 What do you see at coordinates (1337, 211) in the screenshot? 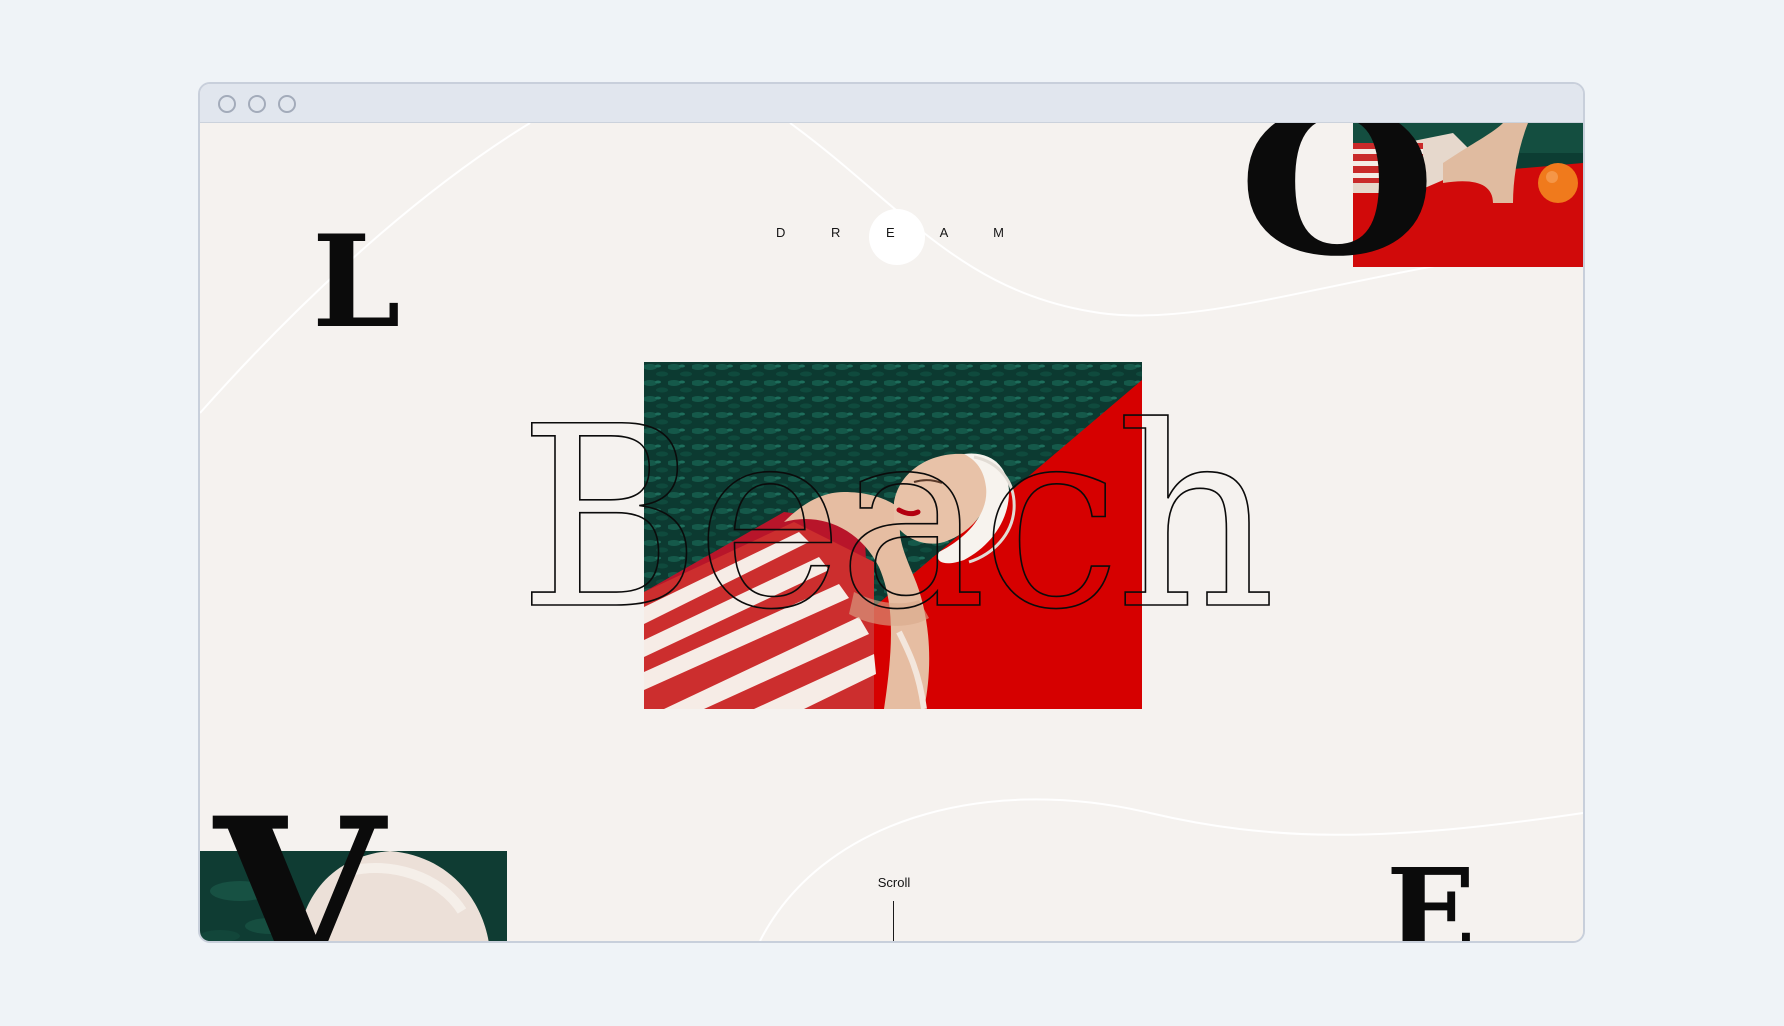
I see `decorative-letter-o: O` at bounding box center [1337, 211].